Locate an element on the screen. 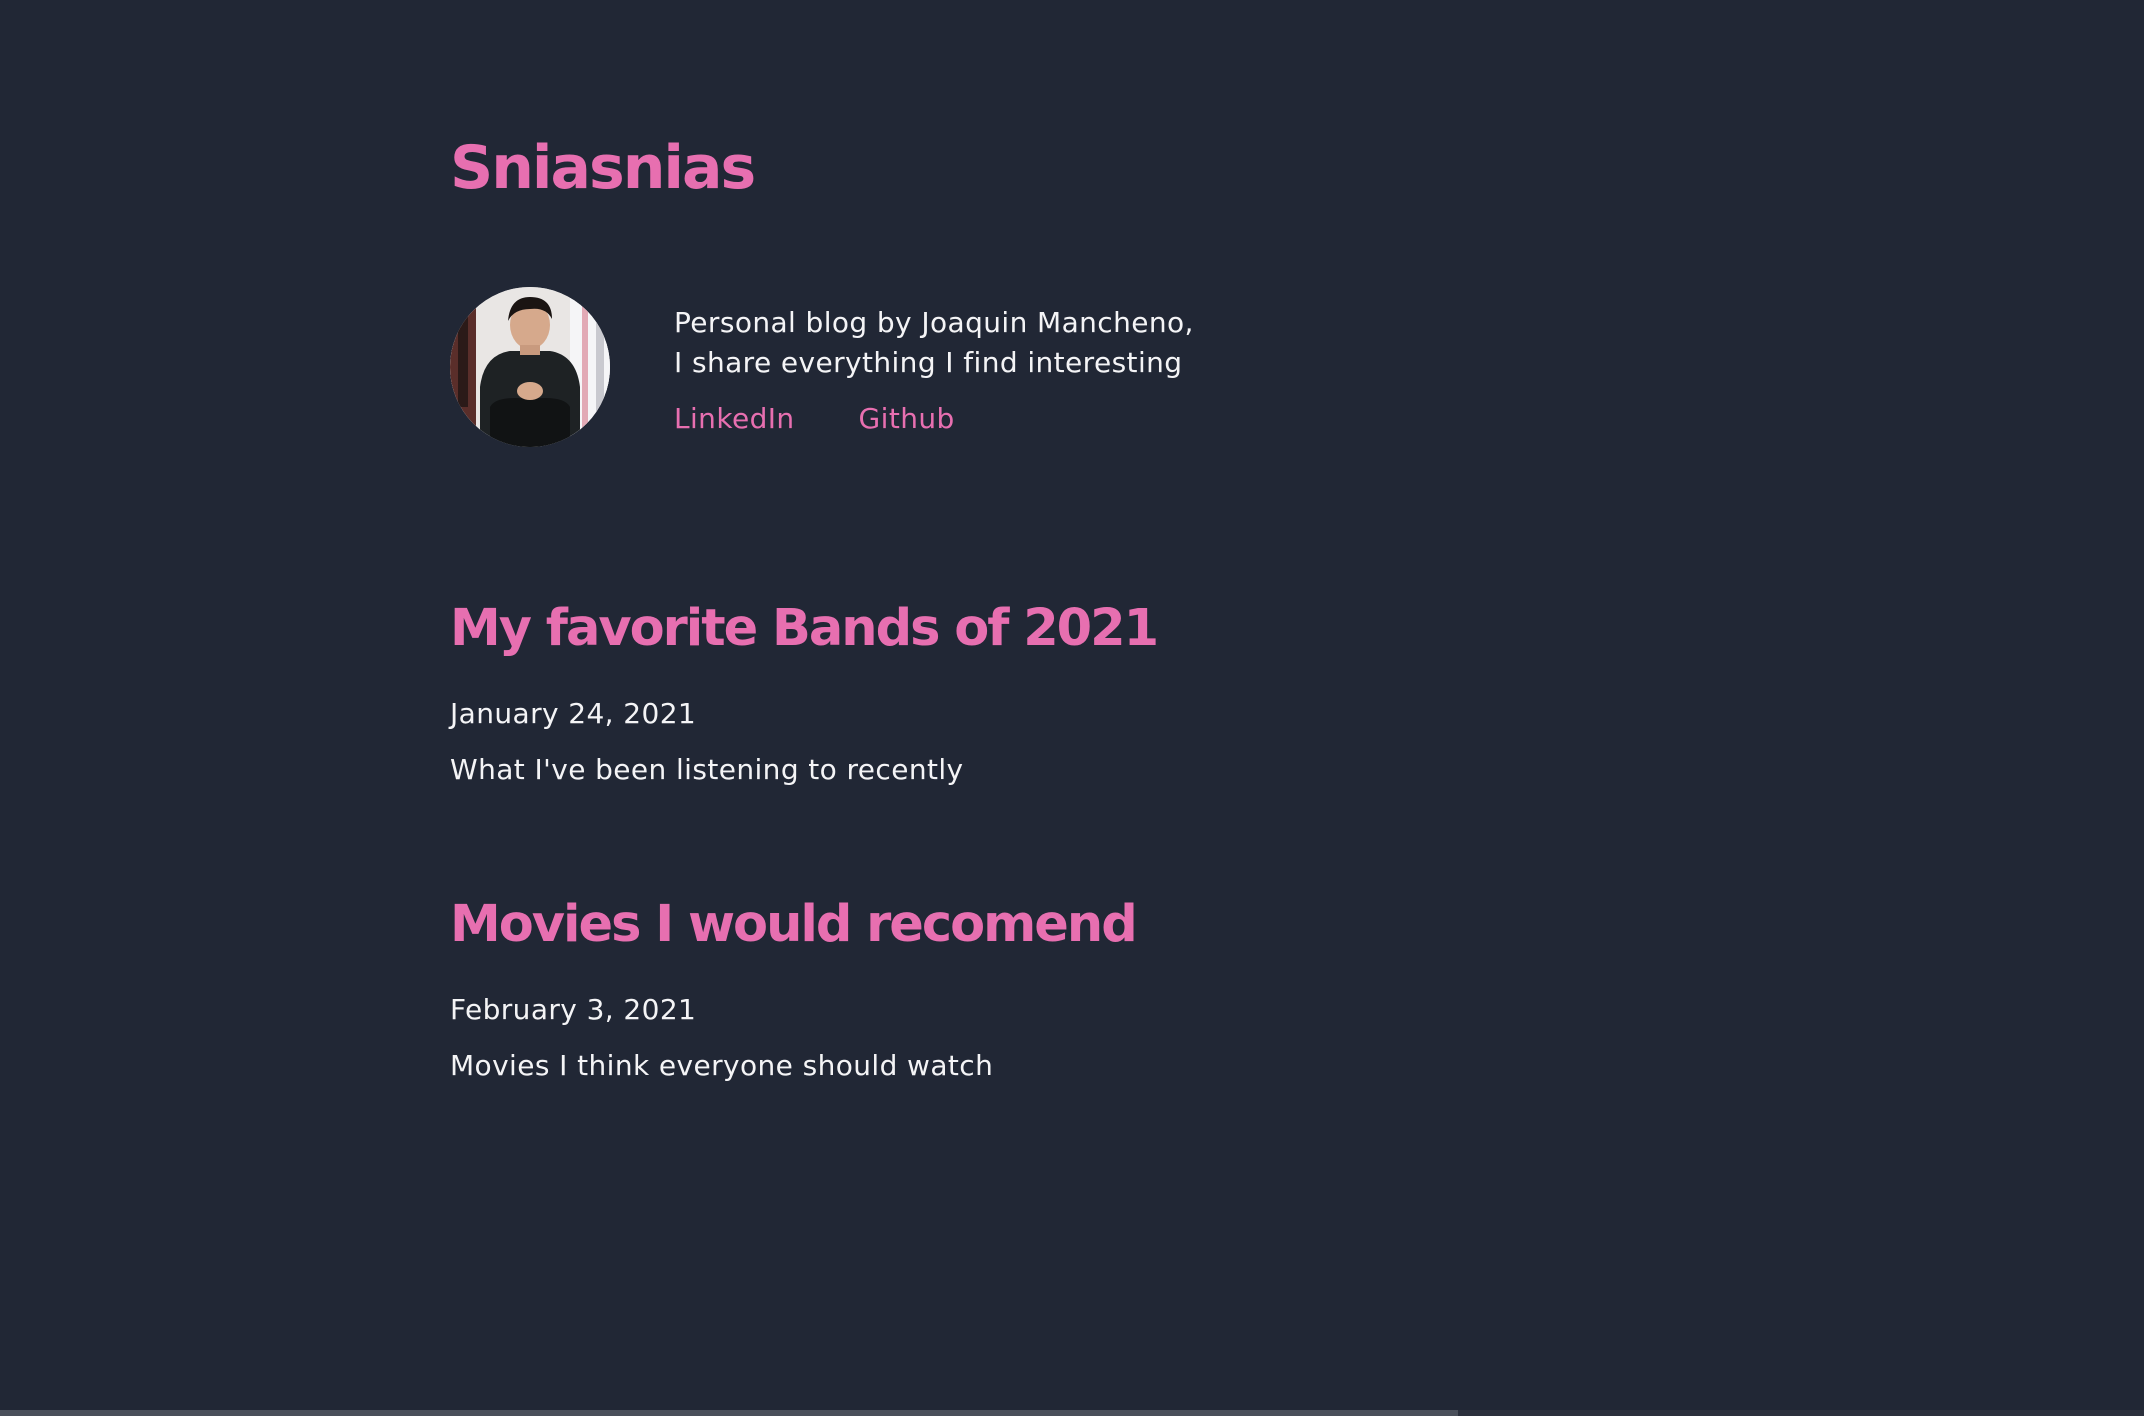 This screenshot has width=2144, height=1416. bio-line-1: Personal blog by Joaquin Mancheno, is located at coordinates (934, 322).